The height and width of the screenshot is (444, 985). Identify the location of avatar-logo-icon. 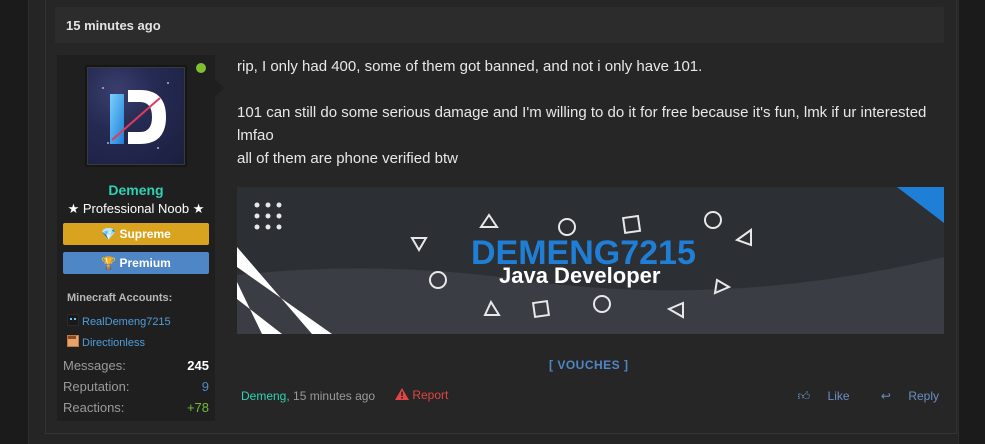
(135, 115).